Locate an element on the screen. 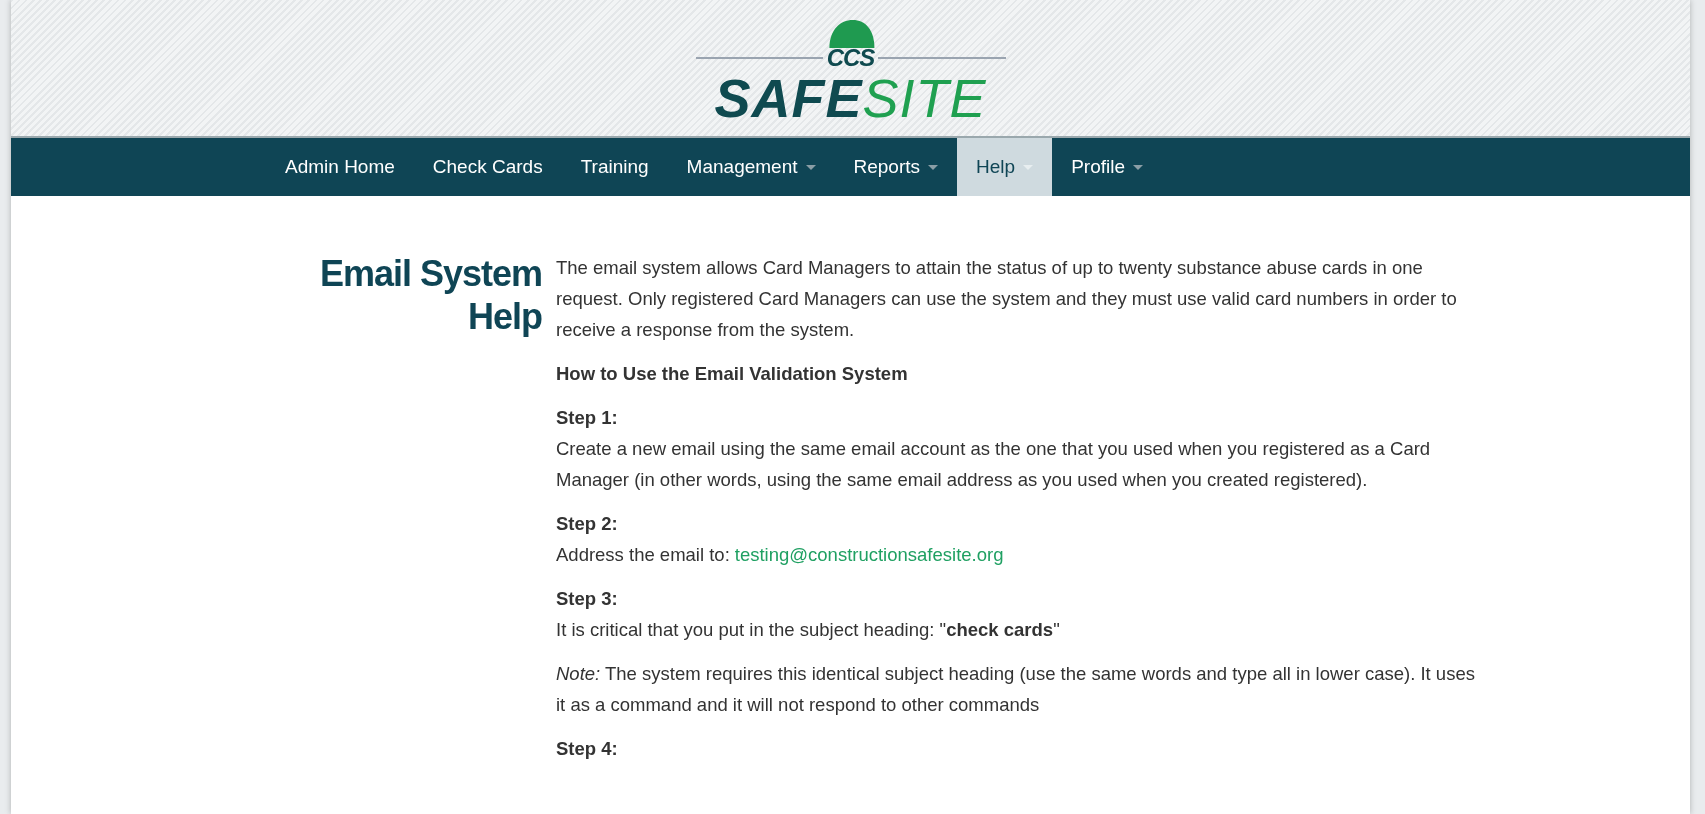 This screenshot has height=814, width=1705. logo-text: SAFE is located at coordinates (788, 97).